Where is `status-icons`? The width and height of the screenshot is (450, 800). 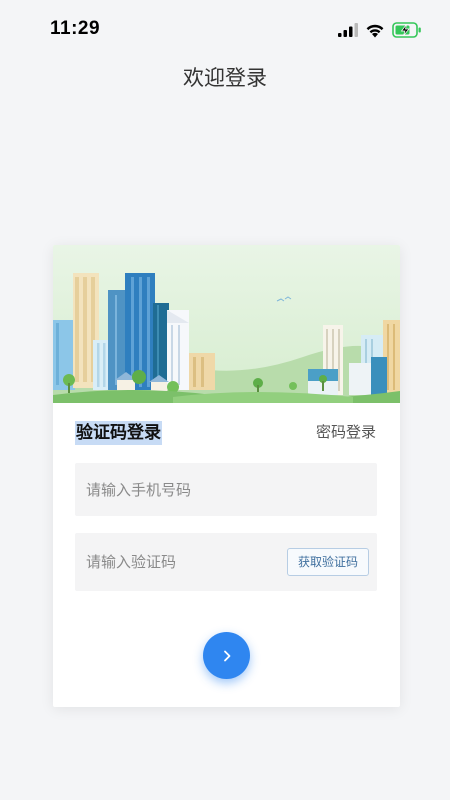
status-icons is located at coordinates (380, 30).